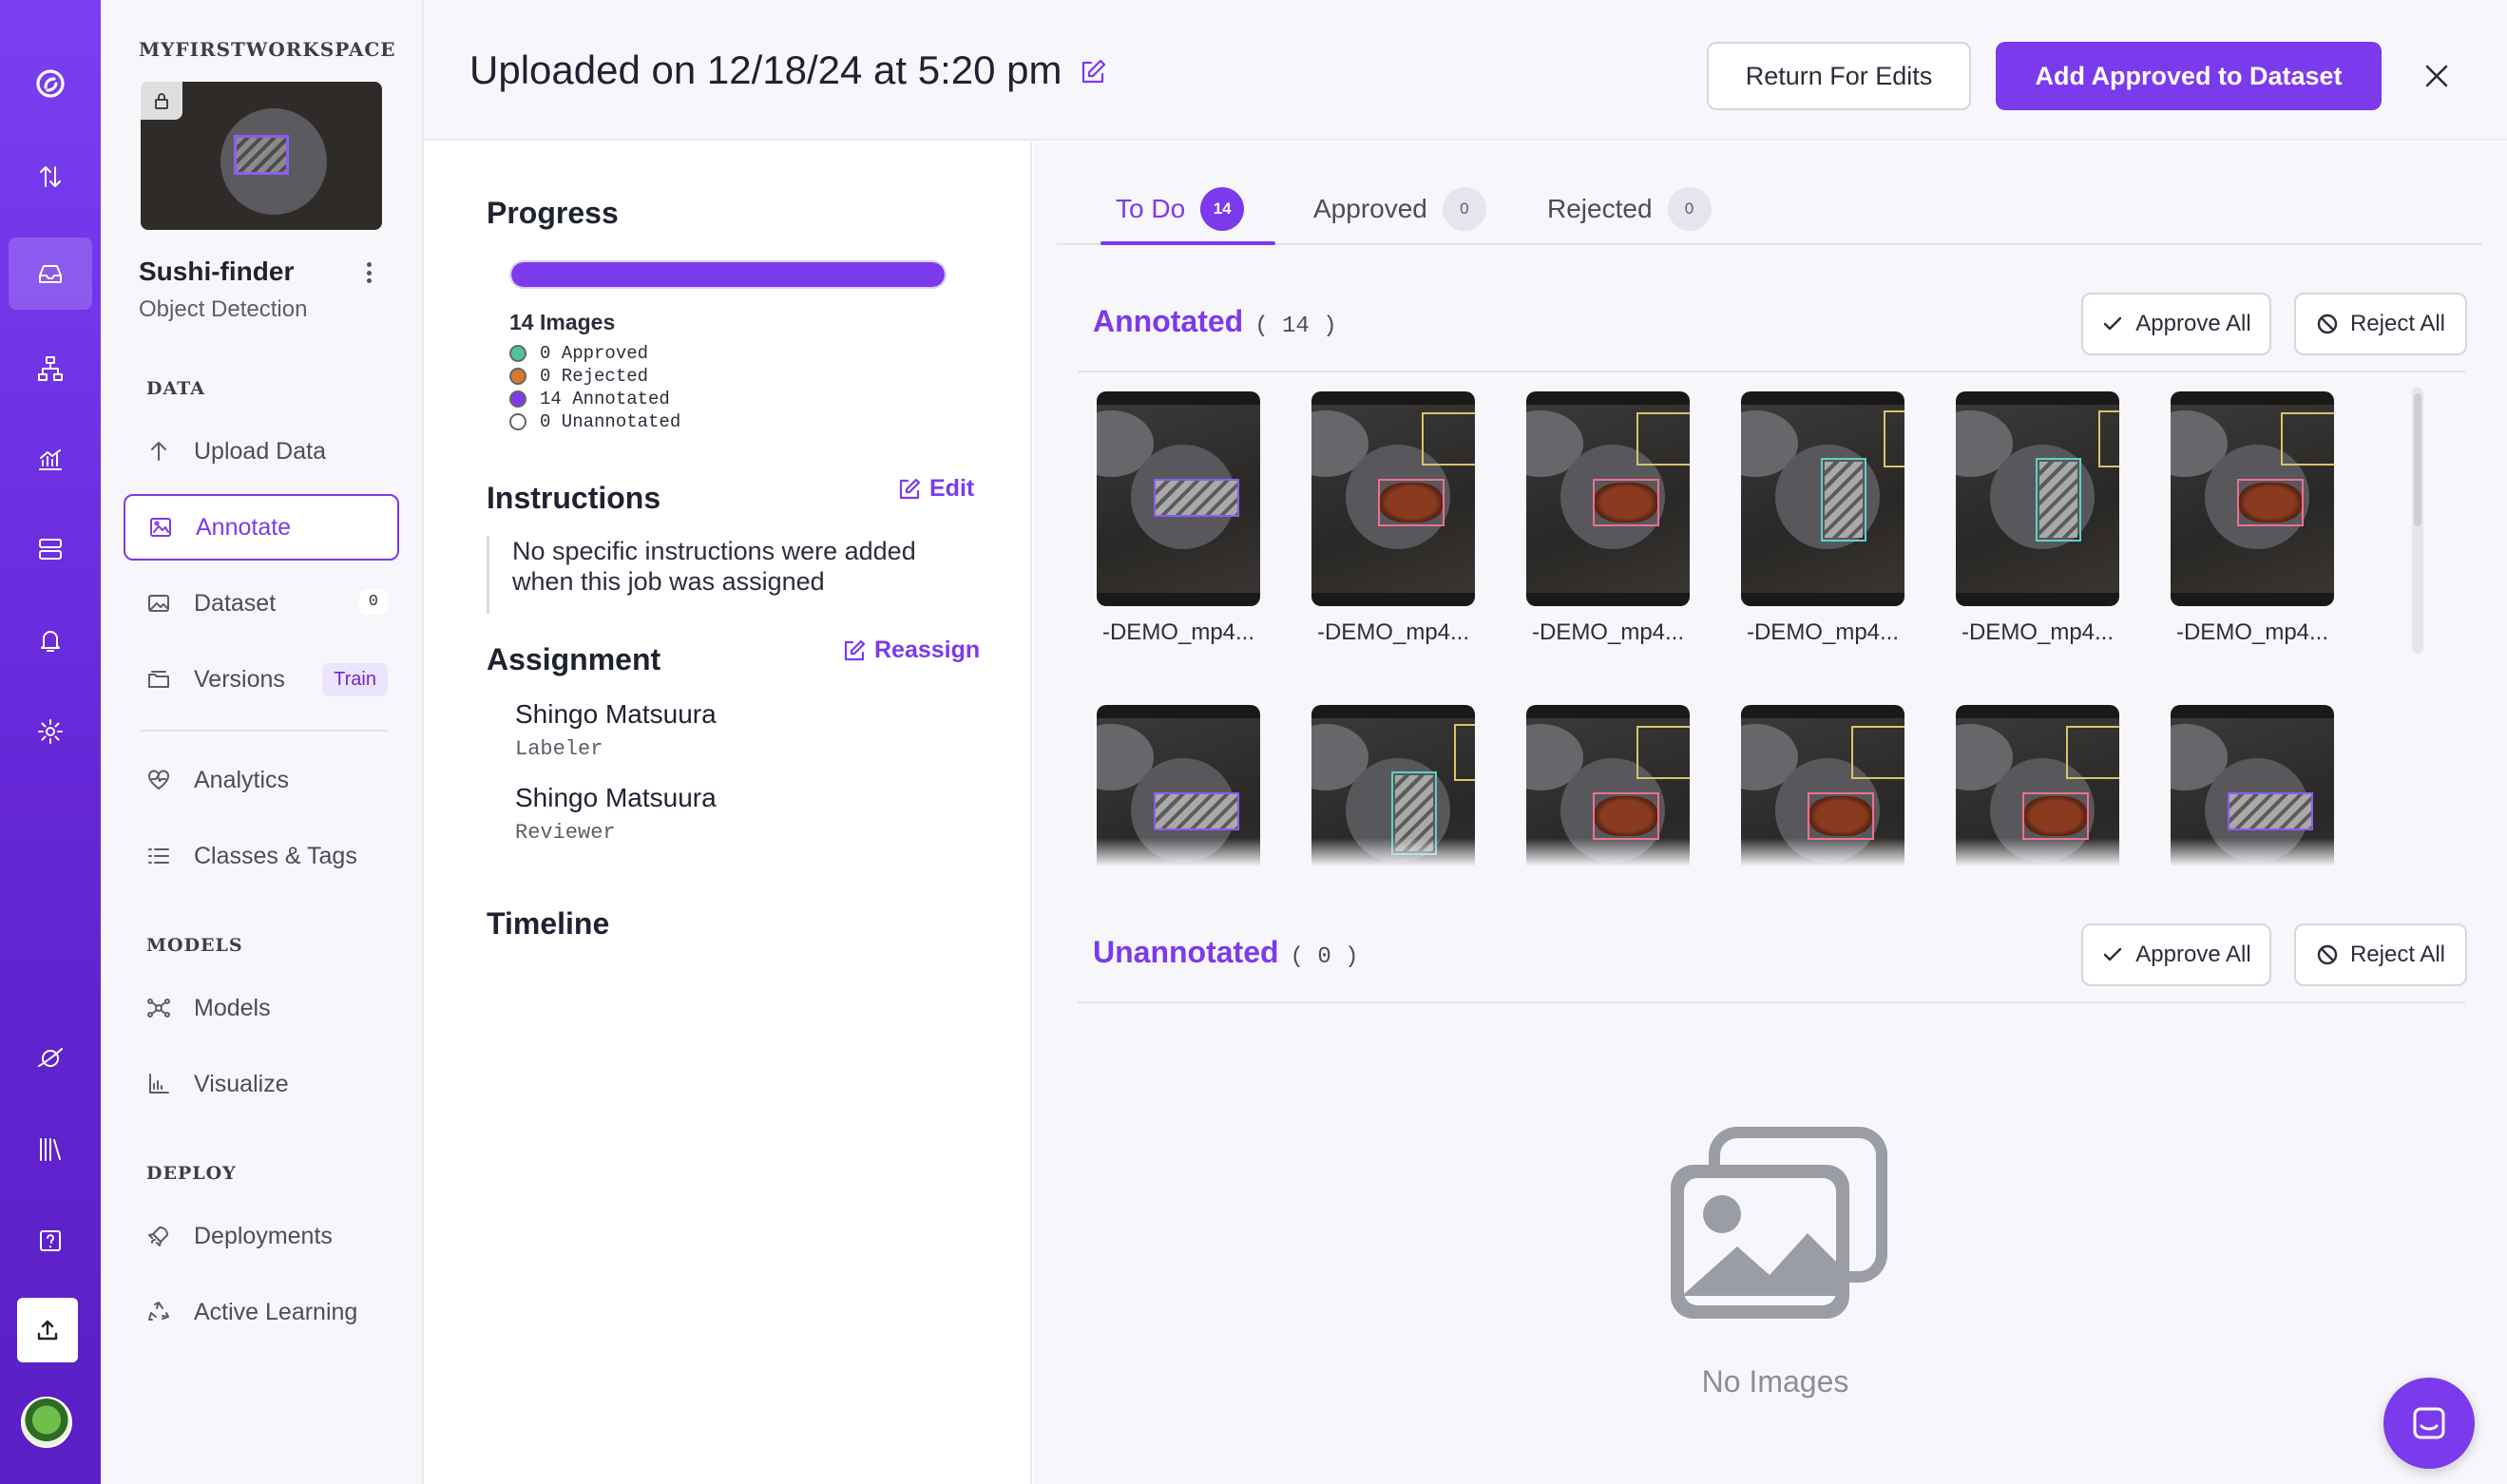  I want to click on legend-approved: 0 Approved, so click(578, 353).